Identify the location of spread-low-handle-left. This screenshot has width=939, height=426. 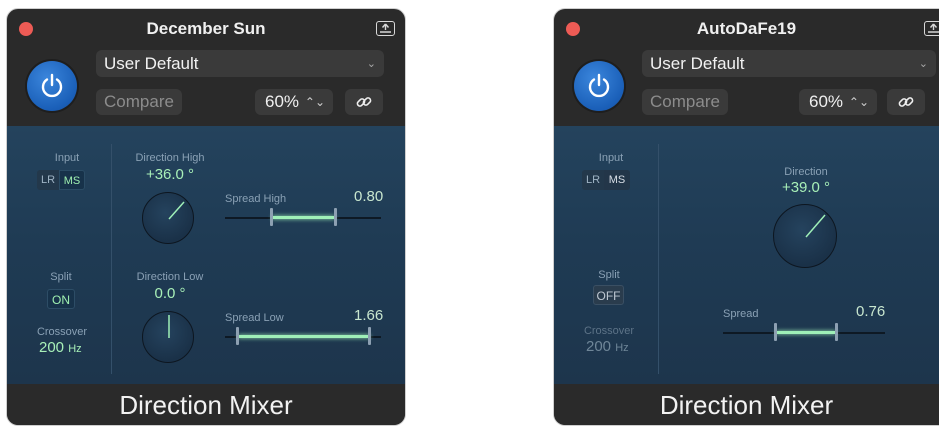
(237, 336).